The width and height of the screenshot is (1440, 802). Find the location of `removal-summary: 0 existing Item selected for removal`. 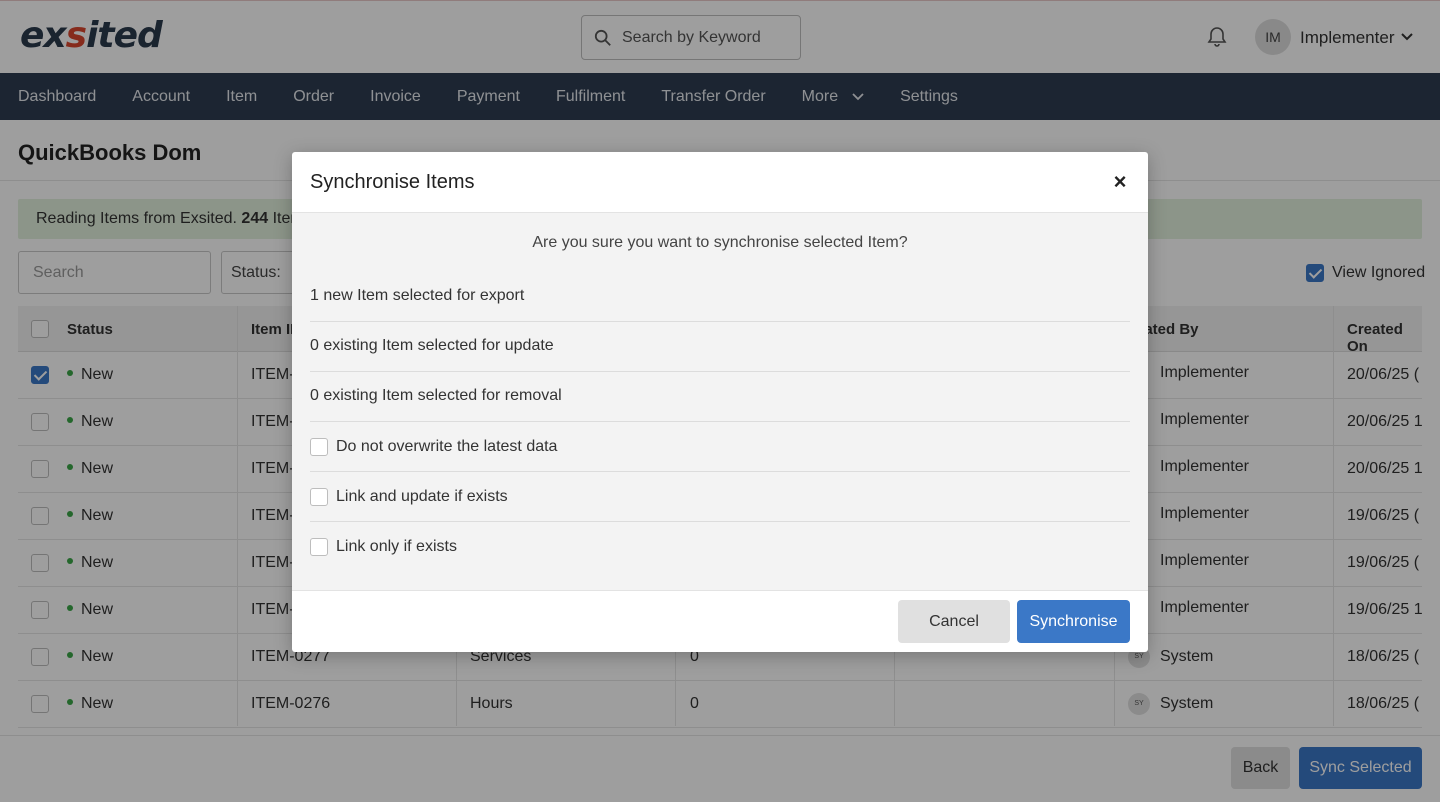

removal-summary: 0 existing Item selected for removal is located at coordinates (720, 397).